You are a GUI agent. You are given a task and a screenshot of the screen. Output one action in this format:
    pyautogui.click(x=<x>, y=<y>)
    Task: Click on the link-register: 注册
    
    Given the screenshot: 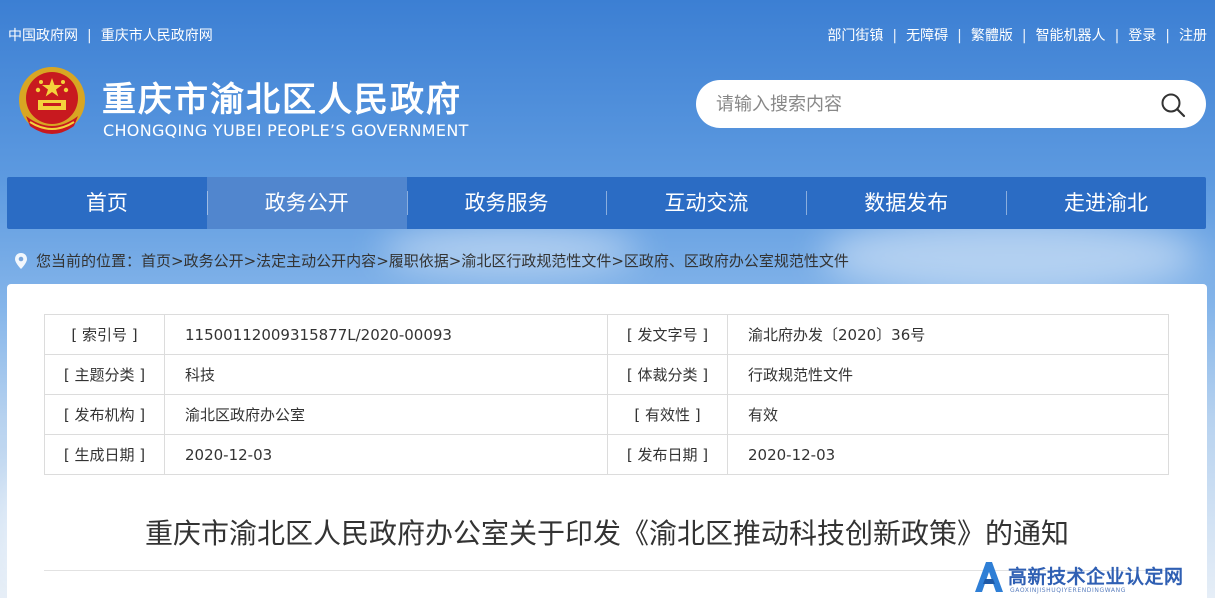 What is the action you would take?
    pyautogui.click(x=1193, y=35)
    